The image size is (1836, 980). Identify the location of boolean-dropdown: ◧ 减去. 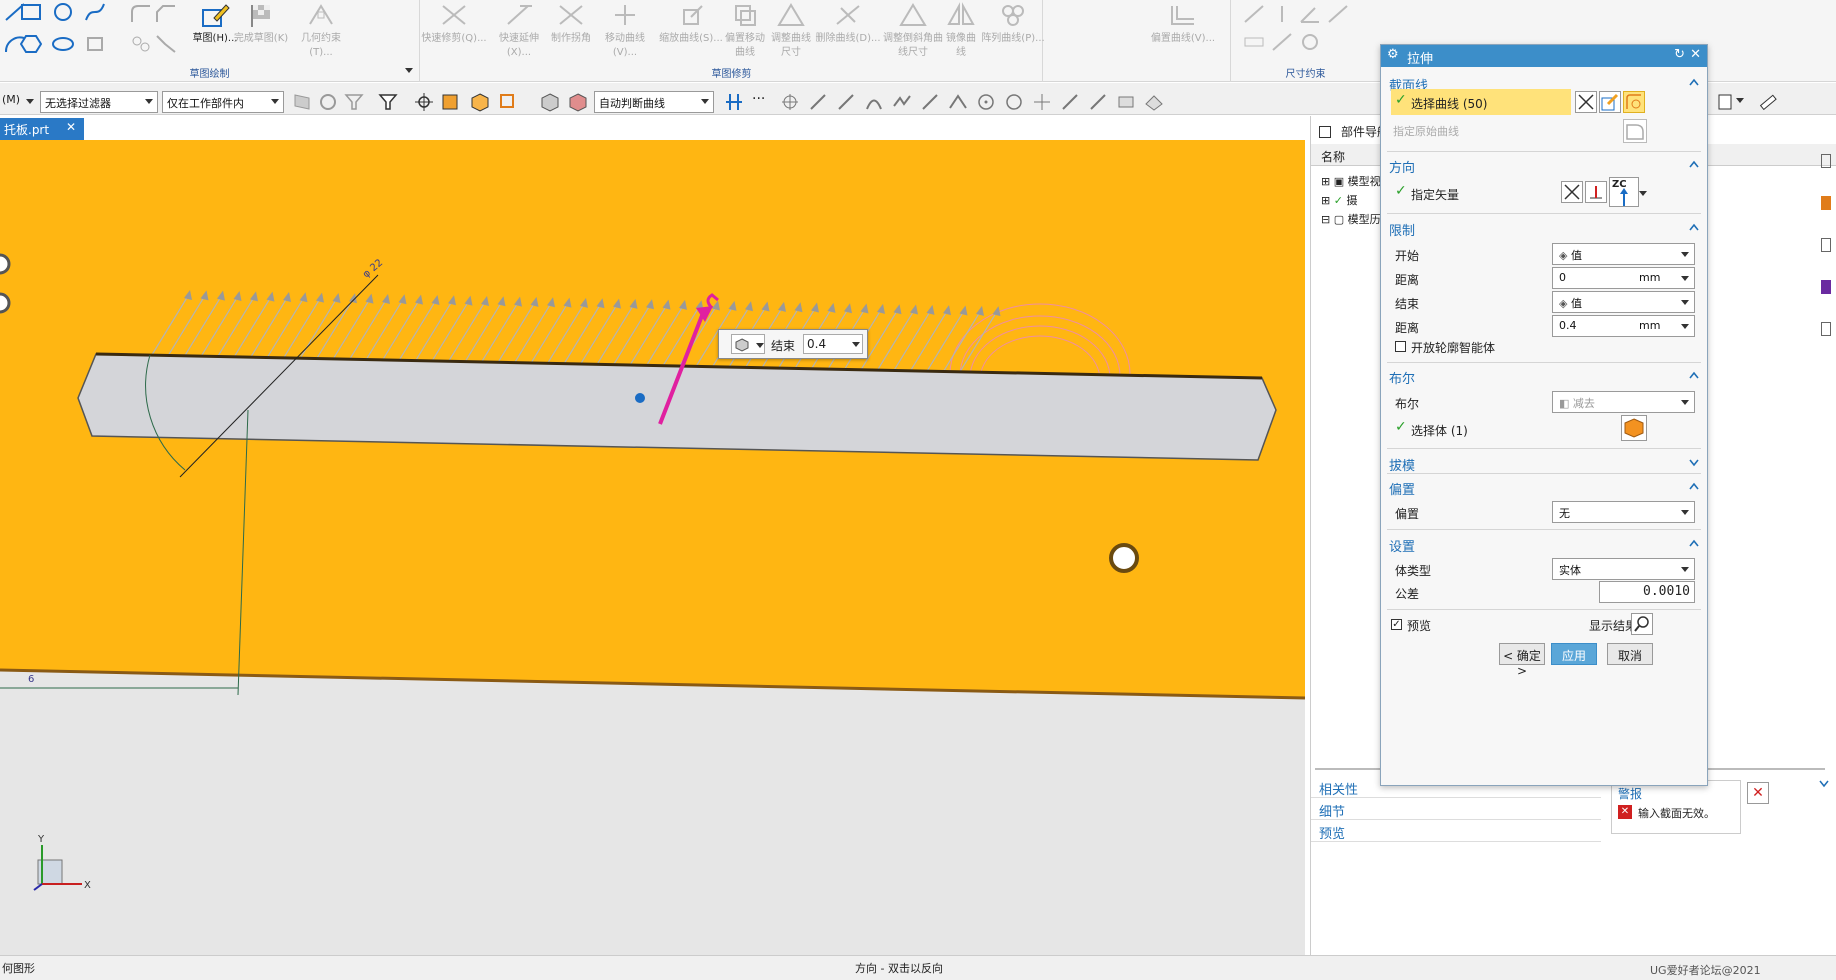
(1623, 402).